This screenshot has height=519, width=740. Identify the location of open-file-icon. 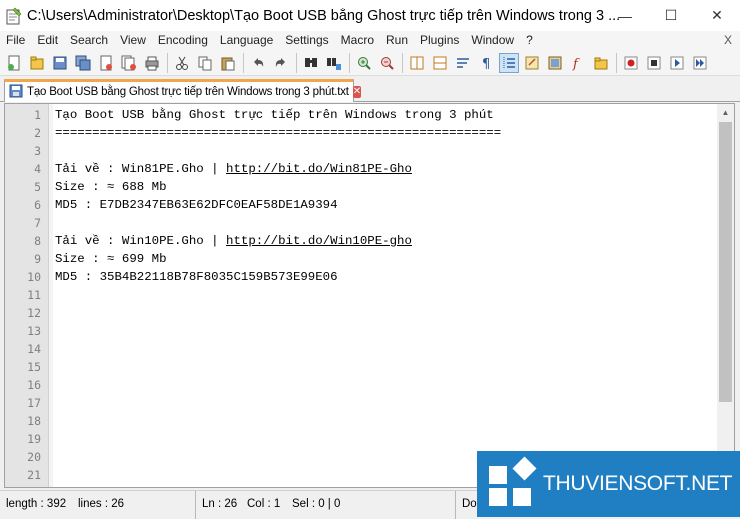
(37, 63).